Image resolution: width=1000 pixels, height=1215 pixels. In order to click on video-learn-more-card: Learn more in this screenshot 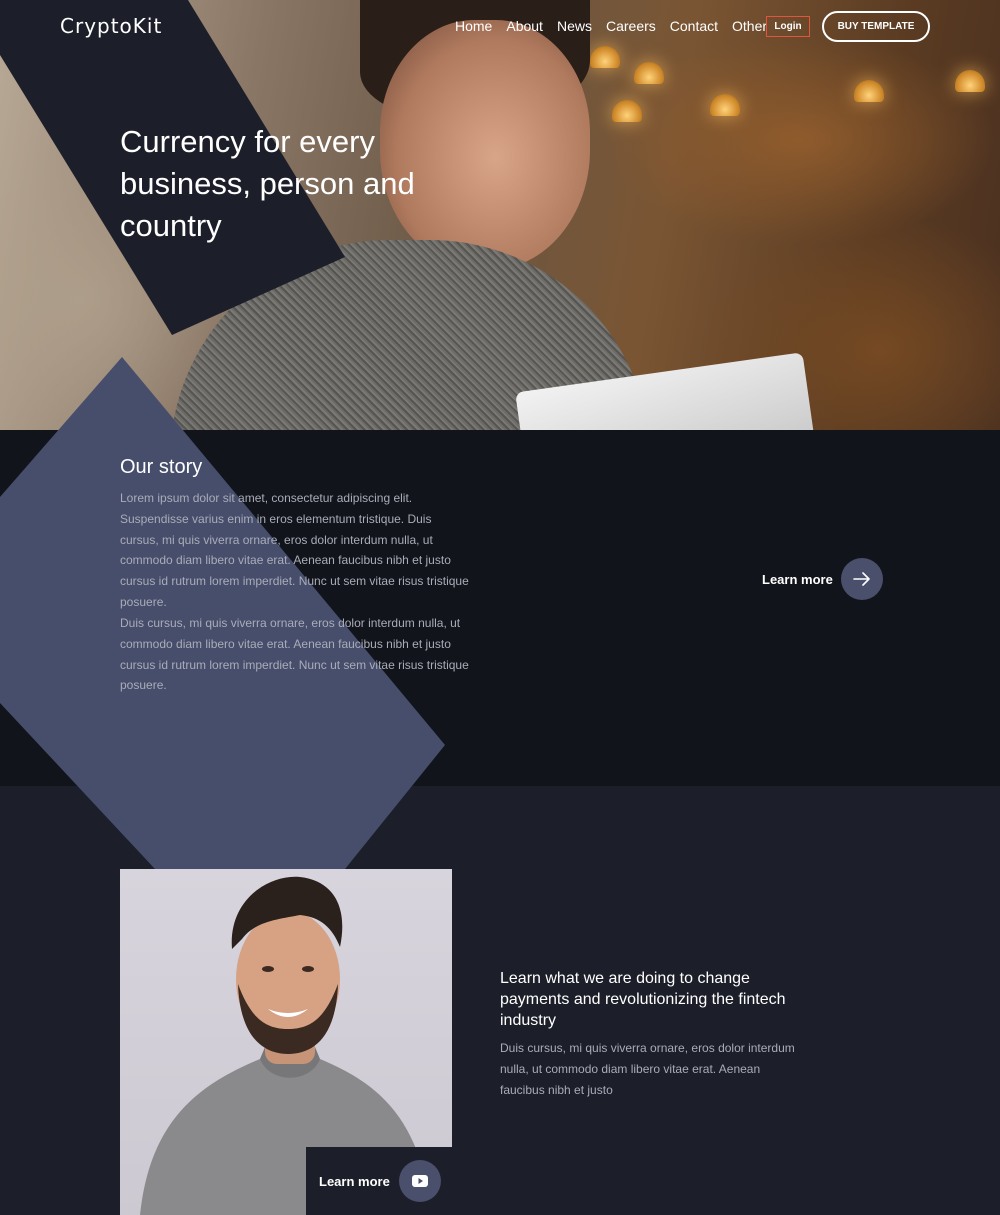, I will do `click(379, 1181)`.